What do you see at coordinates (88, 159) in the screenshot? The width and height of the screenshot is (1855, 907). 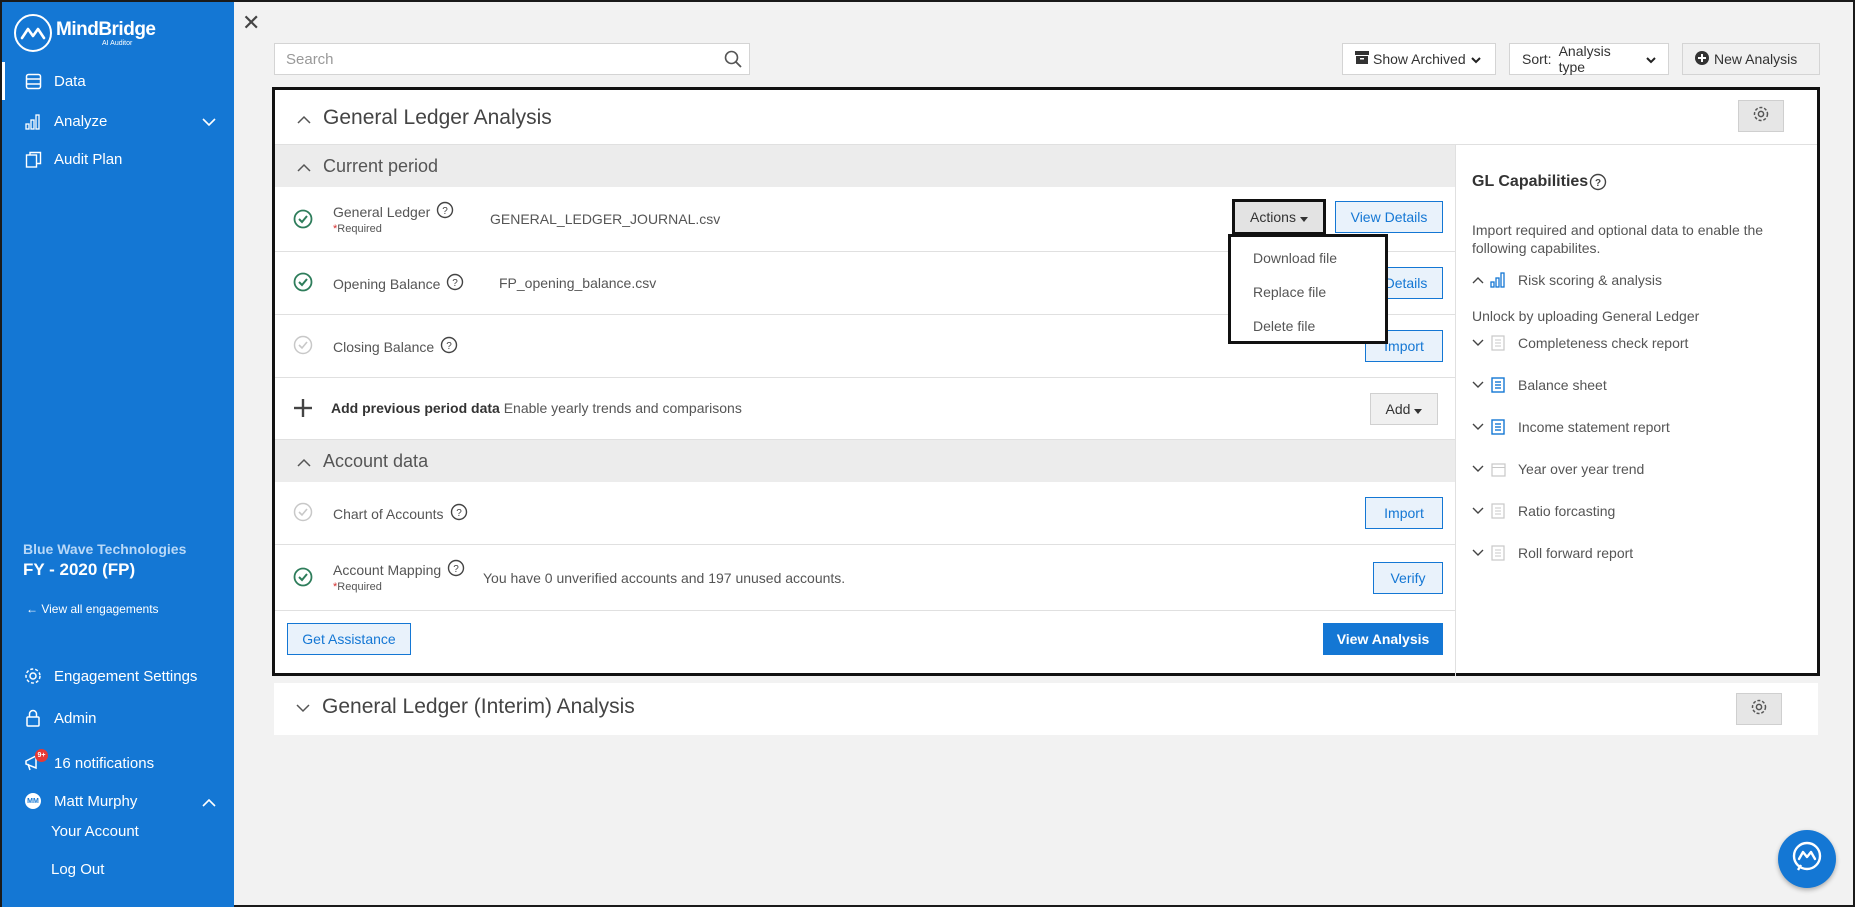 I see `nav-audit-plan-label: Audit Plan` at bounding box center [88, 159].